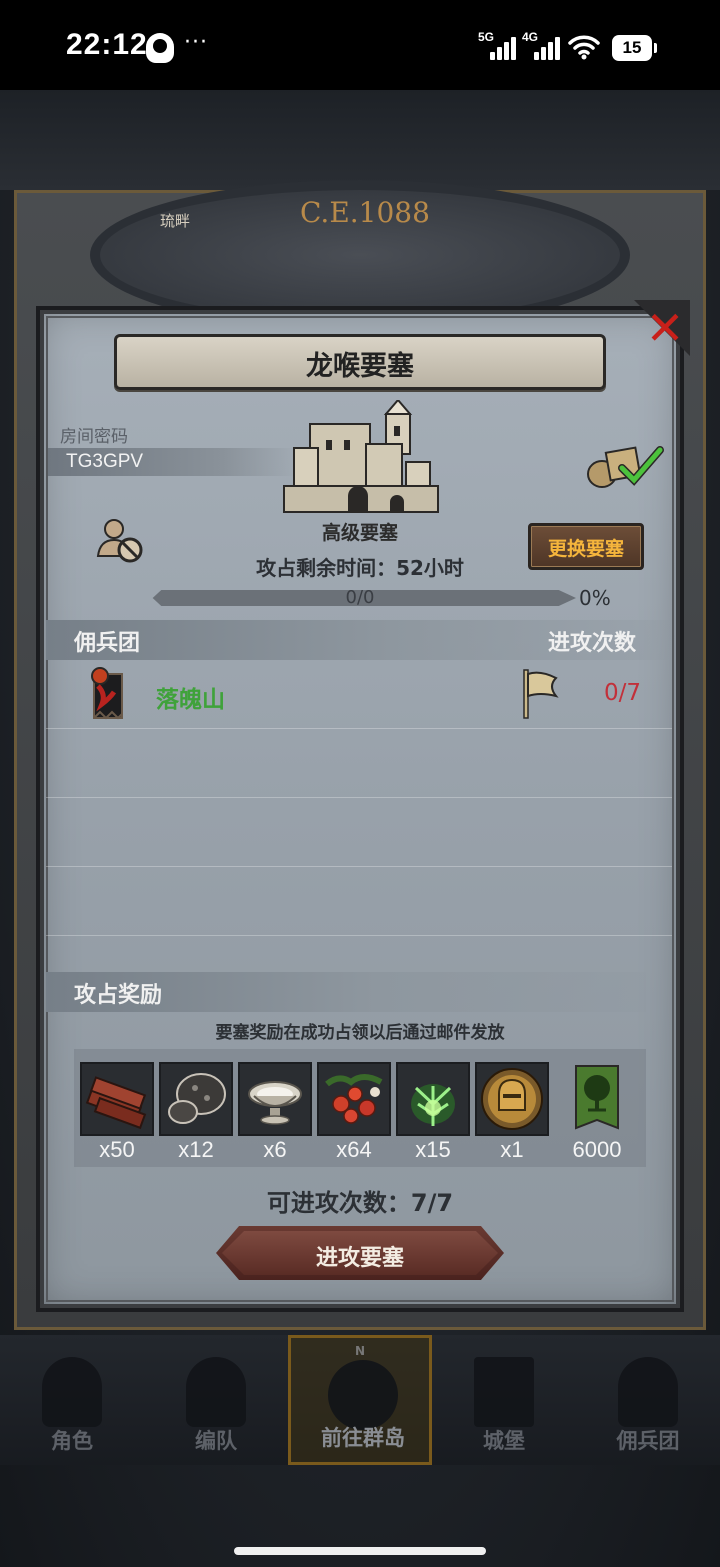  Describe the element at coordinates (94, 437) in the screenshot. I see `room-password-label: 房间密码` at that location.